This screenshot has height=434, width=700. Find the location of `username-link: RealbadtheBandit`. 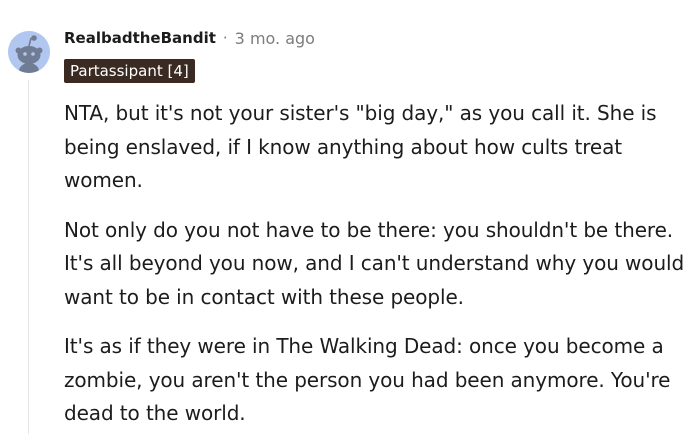

username-link: RealbadtheBandit is located at coordinates (140, 38).